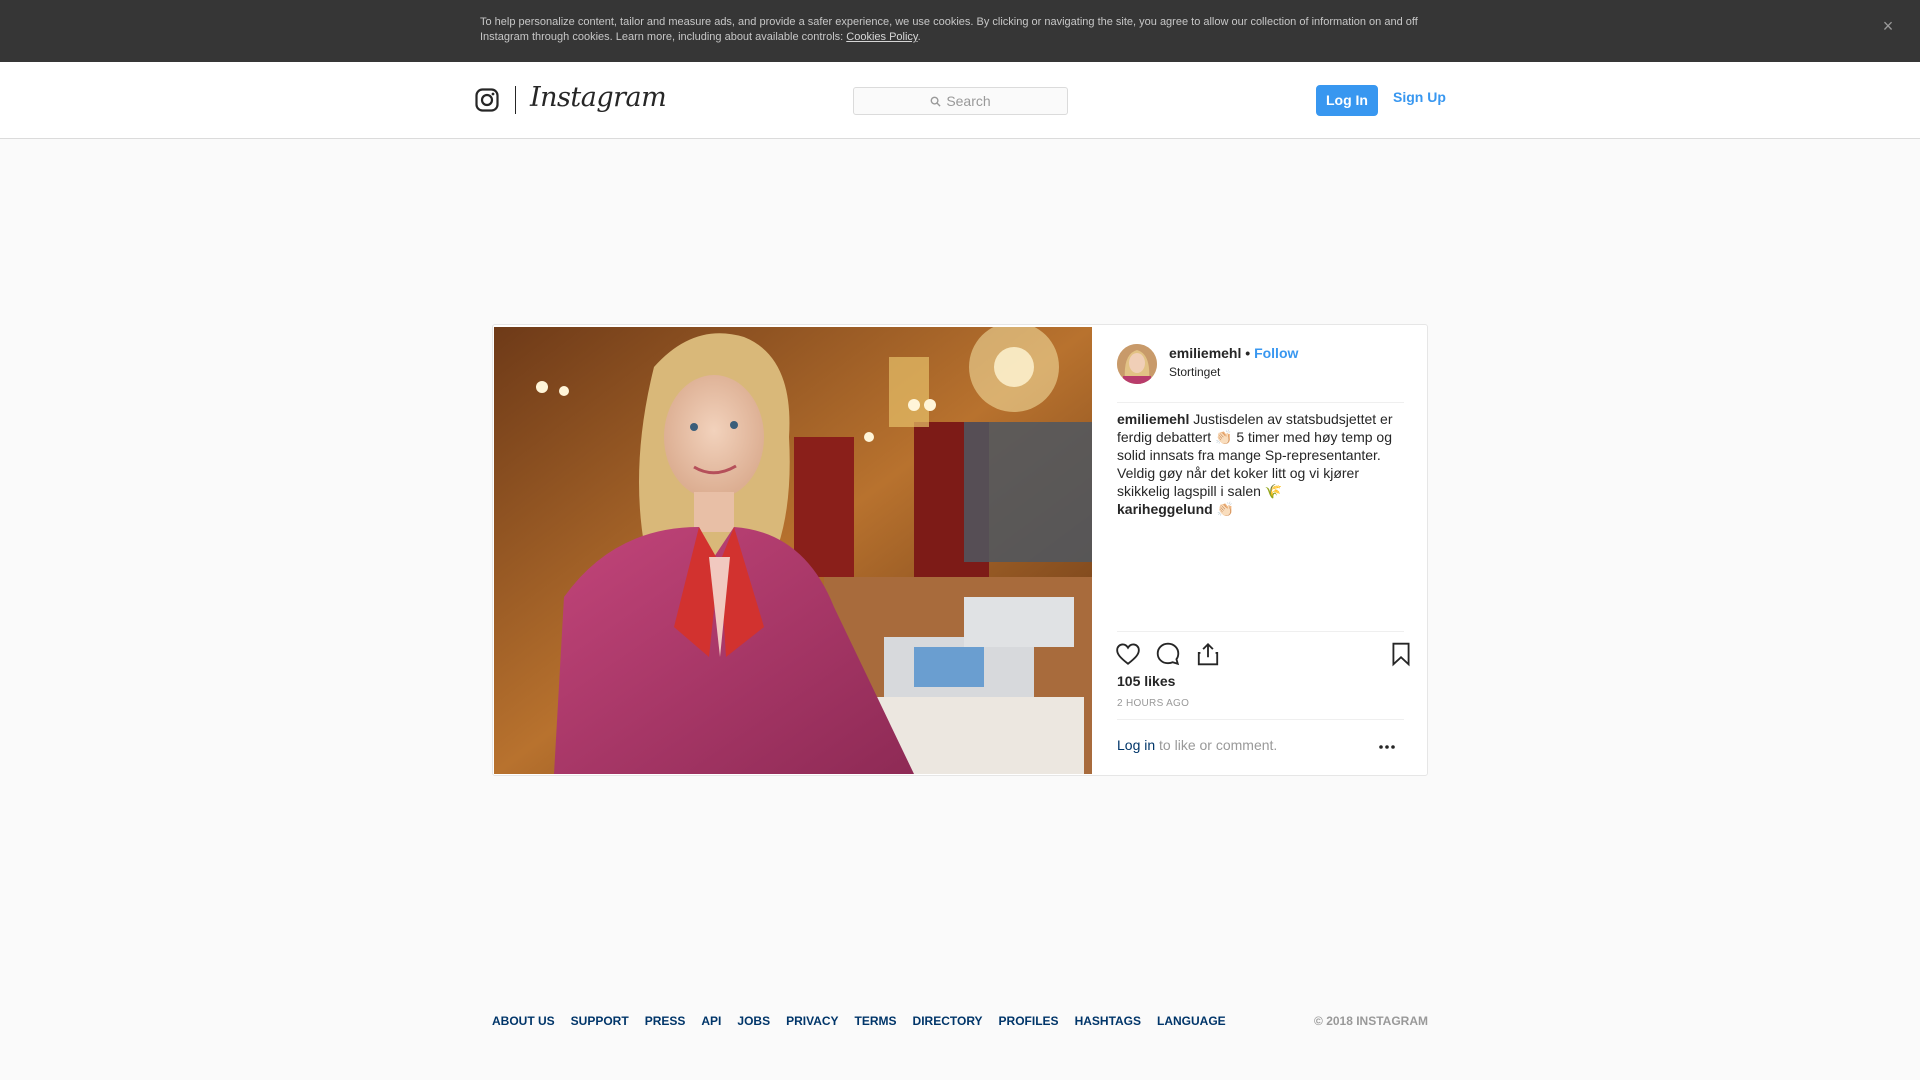 The image size is (1920, 1080). I want to click on login-button: Log In, so click(1347, 100).